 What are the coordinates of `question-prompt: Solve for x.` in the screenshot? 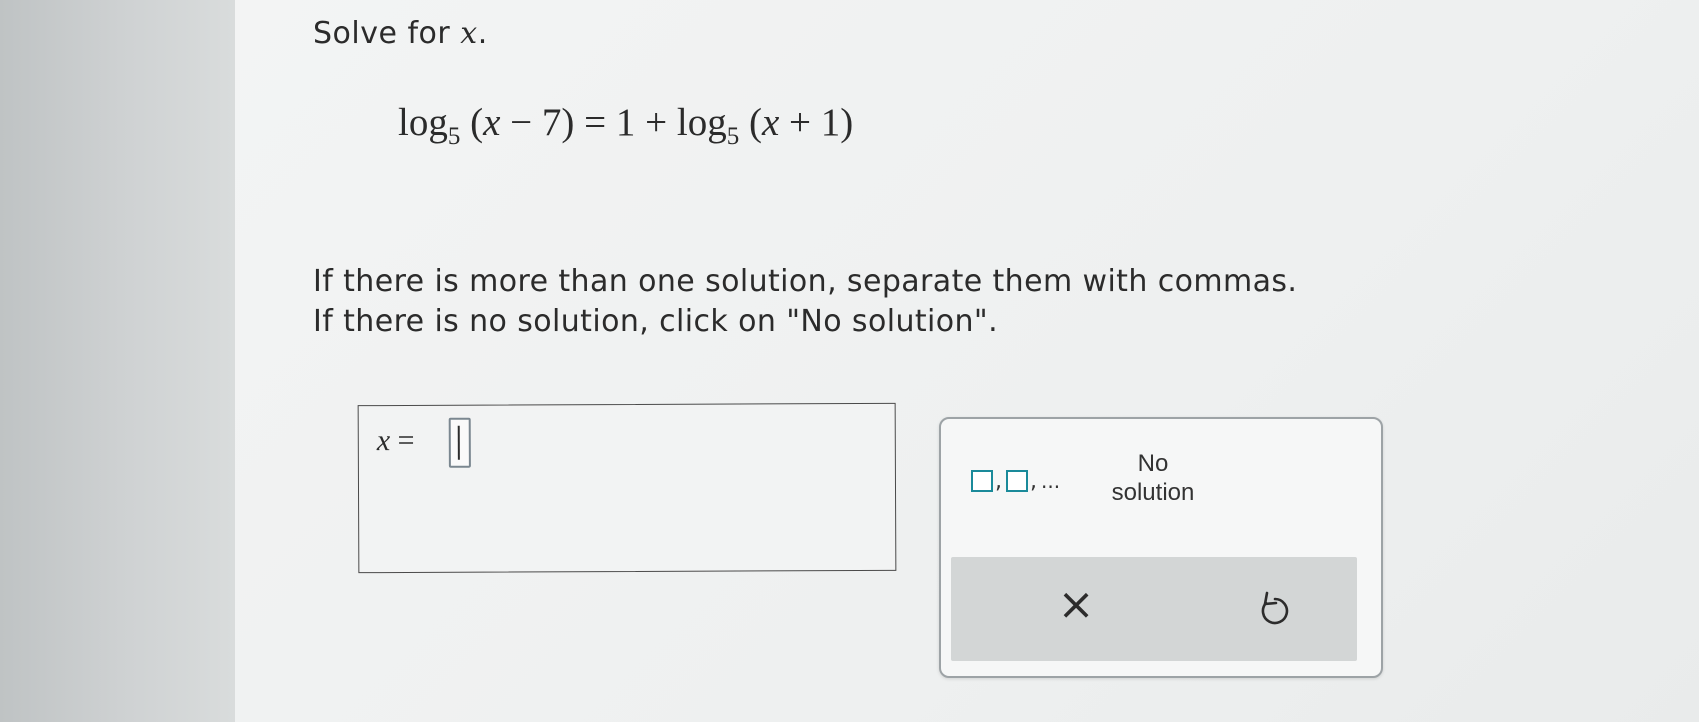 It's located at (400, 33).